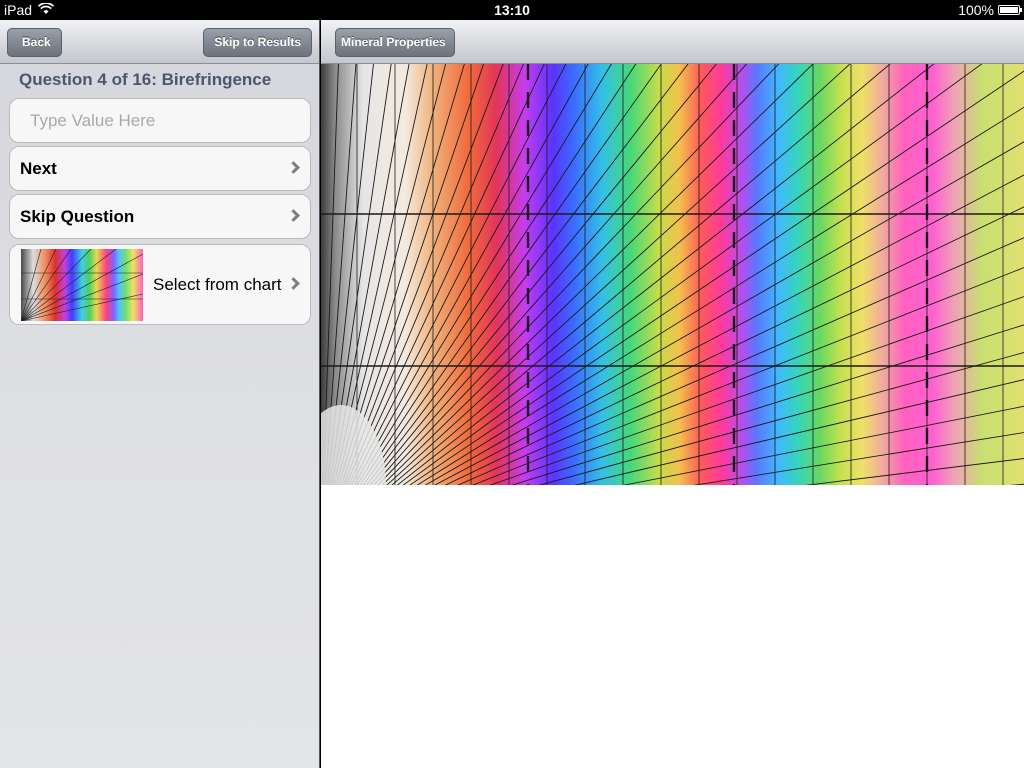 This screenshot has width=1024, height=768. What do you see at coordinates (38, 168) in the screenshot?
I see `next-label: Next` at bounding box center [38, 168].